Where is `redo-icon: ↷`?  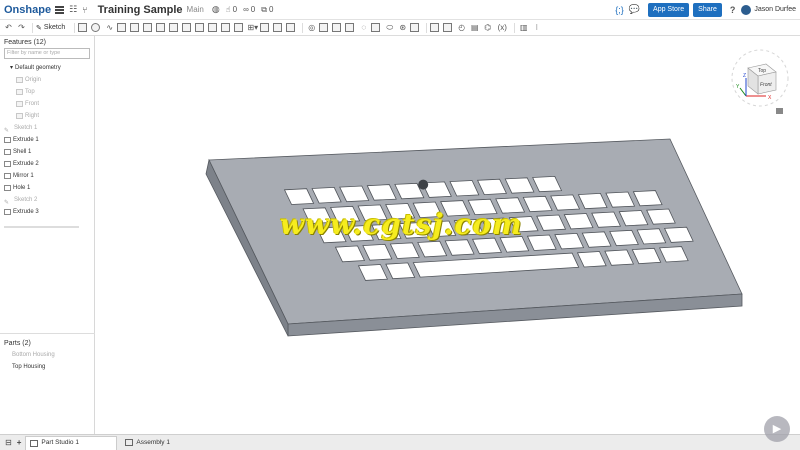
redo-icon: ↷ is located at coordinates (21, 27).